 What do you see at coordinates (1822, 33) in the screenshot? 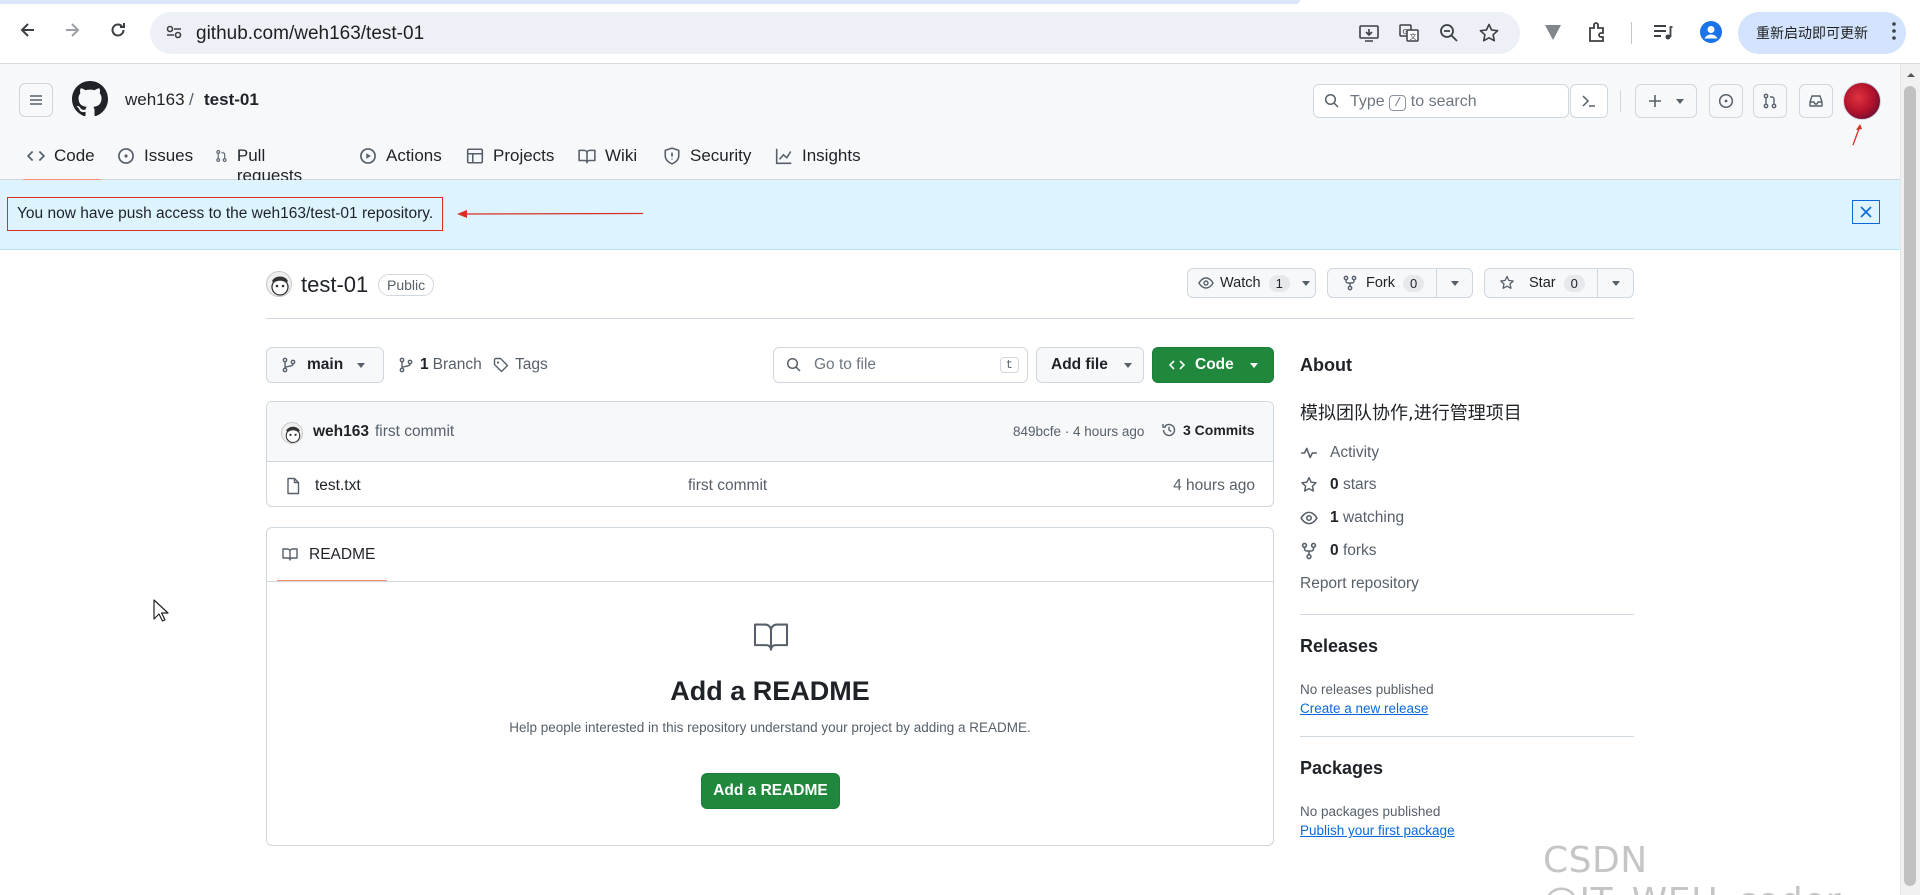
I see `relaunch-update-button: 重新启动即可更新` at bounding box center [1822, 33].